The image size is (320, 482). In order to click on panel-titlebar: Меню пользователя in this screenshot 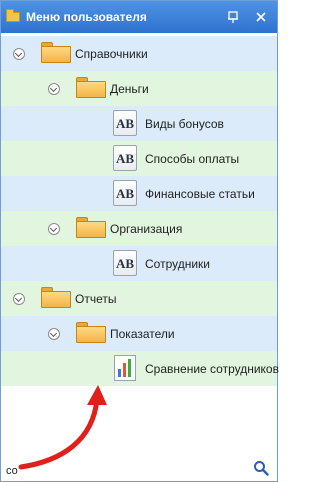, I will do `click(139, 17)`.